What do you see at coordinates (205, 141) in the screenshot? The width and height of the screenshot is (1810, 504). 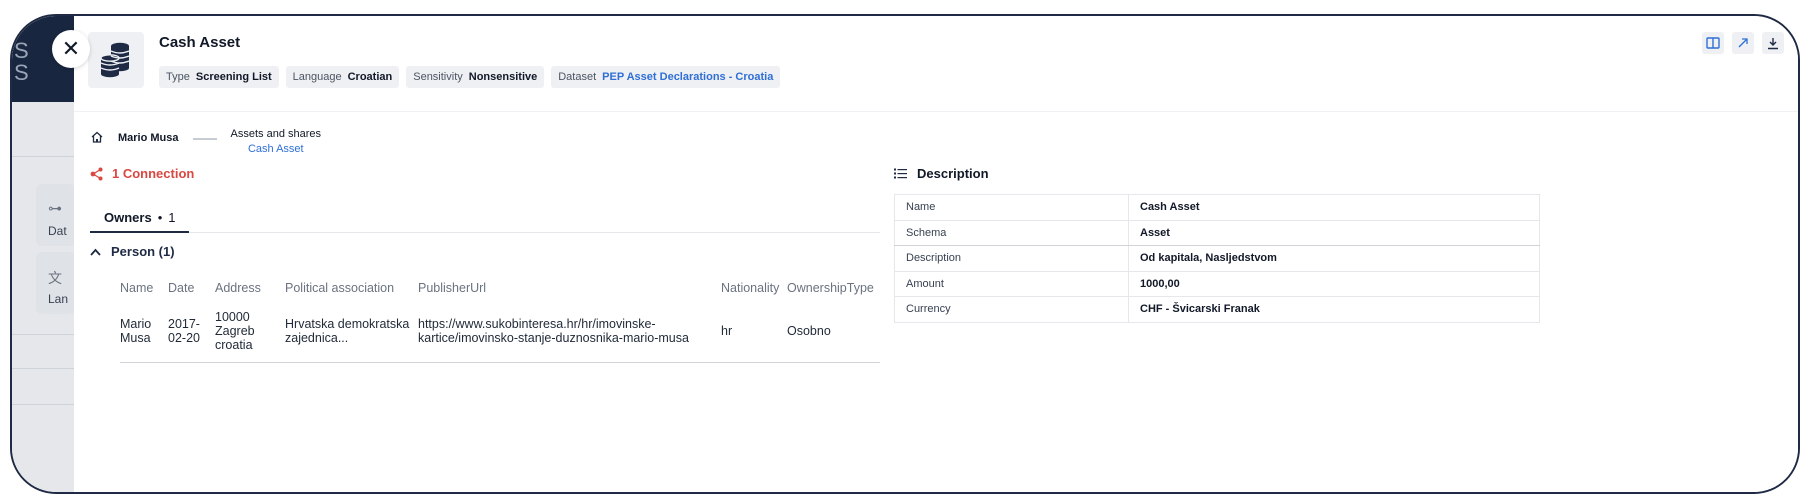 I see `breadcrumb: Mario Musa Assets and shares Cash Asset` at bounding box center [205, 141].